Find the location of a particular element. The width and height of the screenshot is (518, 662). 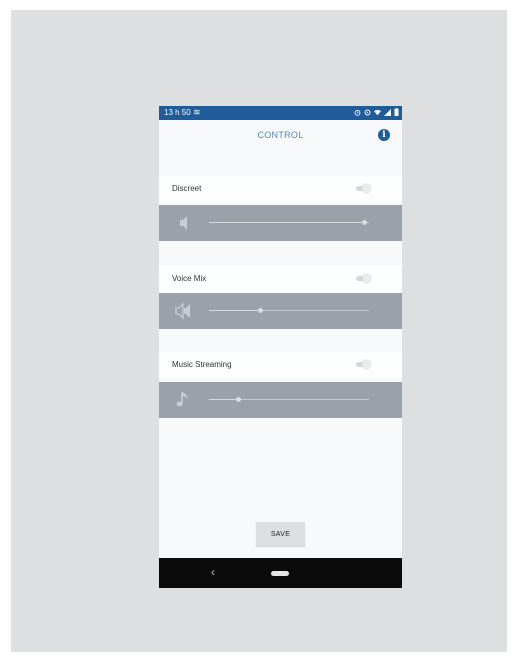

navigation-bar: ‹ is located at coordinates (280, 573).